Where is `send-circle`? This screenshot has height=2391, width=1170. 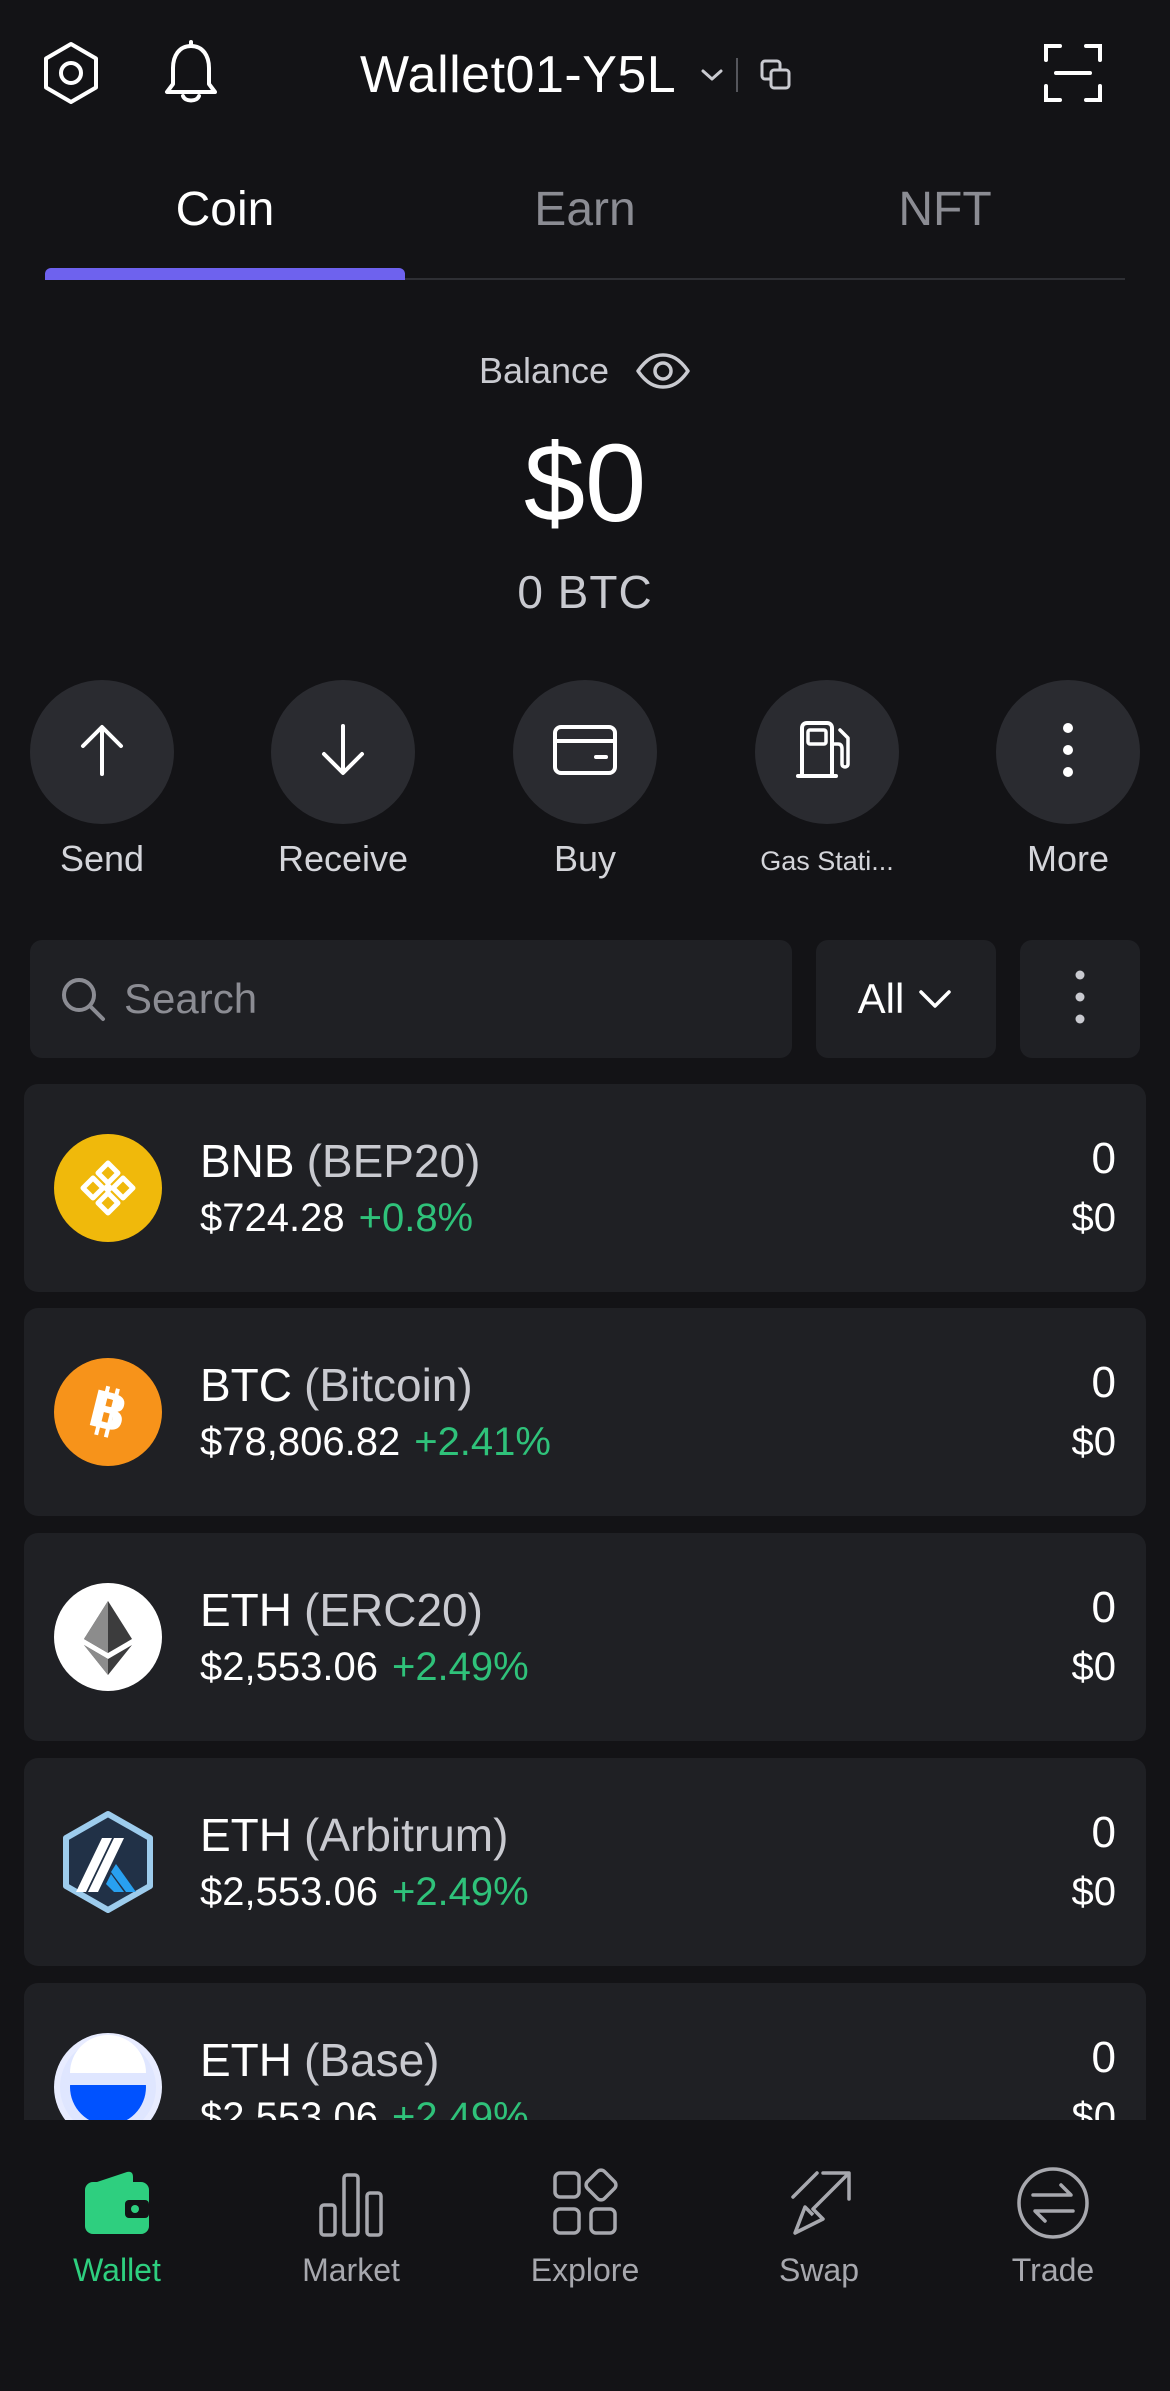 send-circle is located at coordinates (102, 752).